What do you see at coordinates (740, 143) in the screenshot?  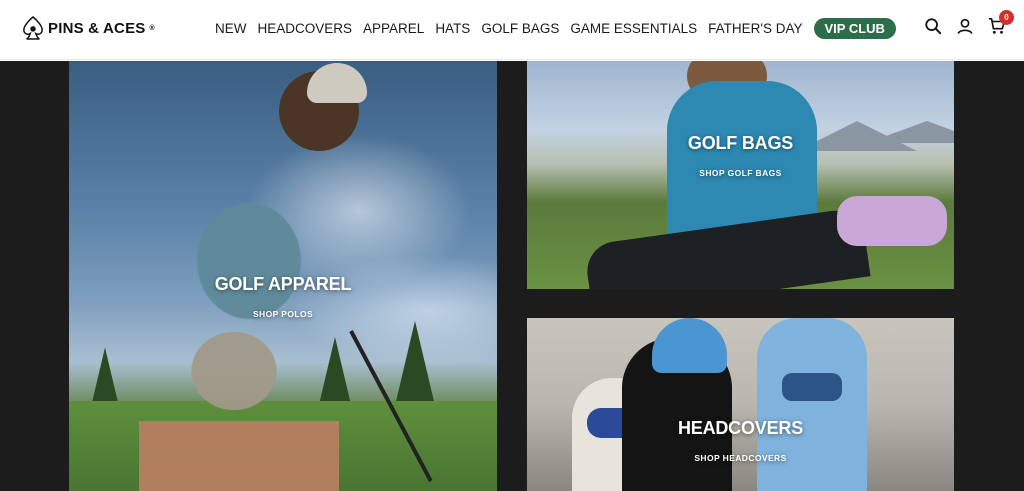 I see `bags-title: GOLF BAGS` at bounding box center [740, 143].